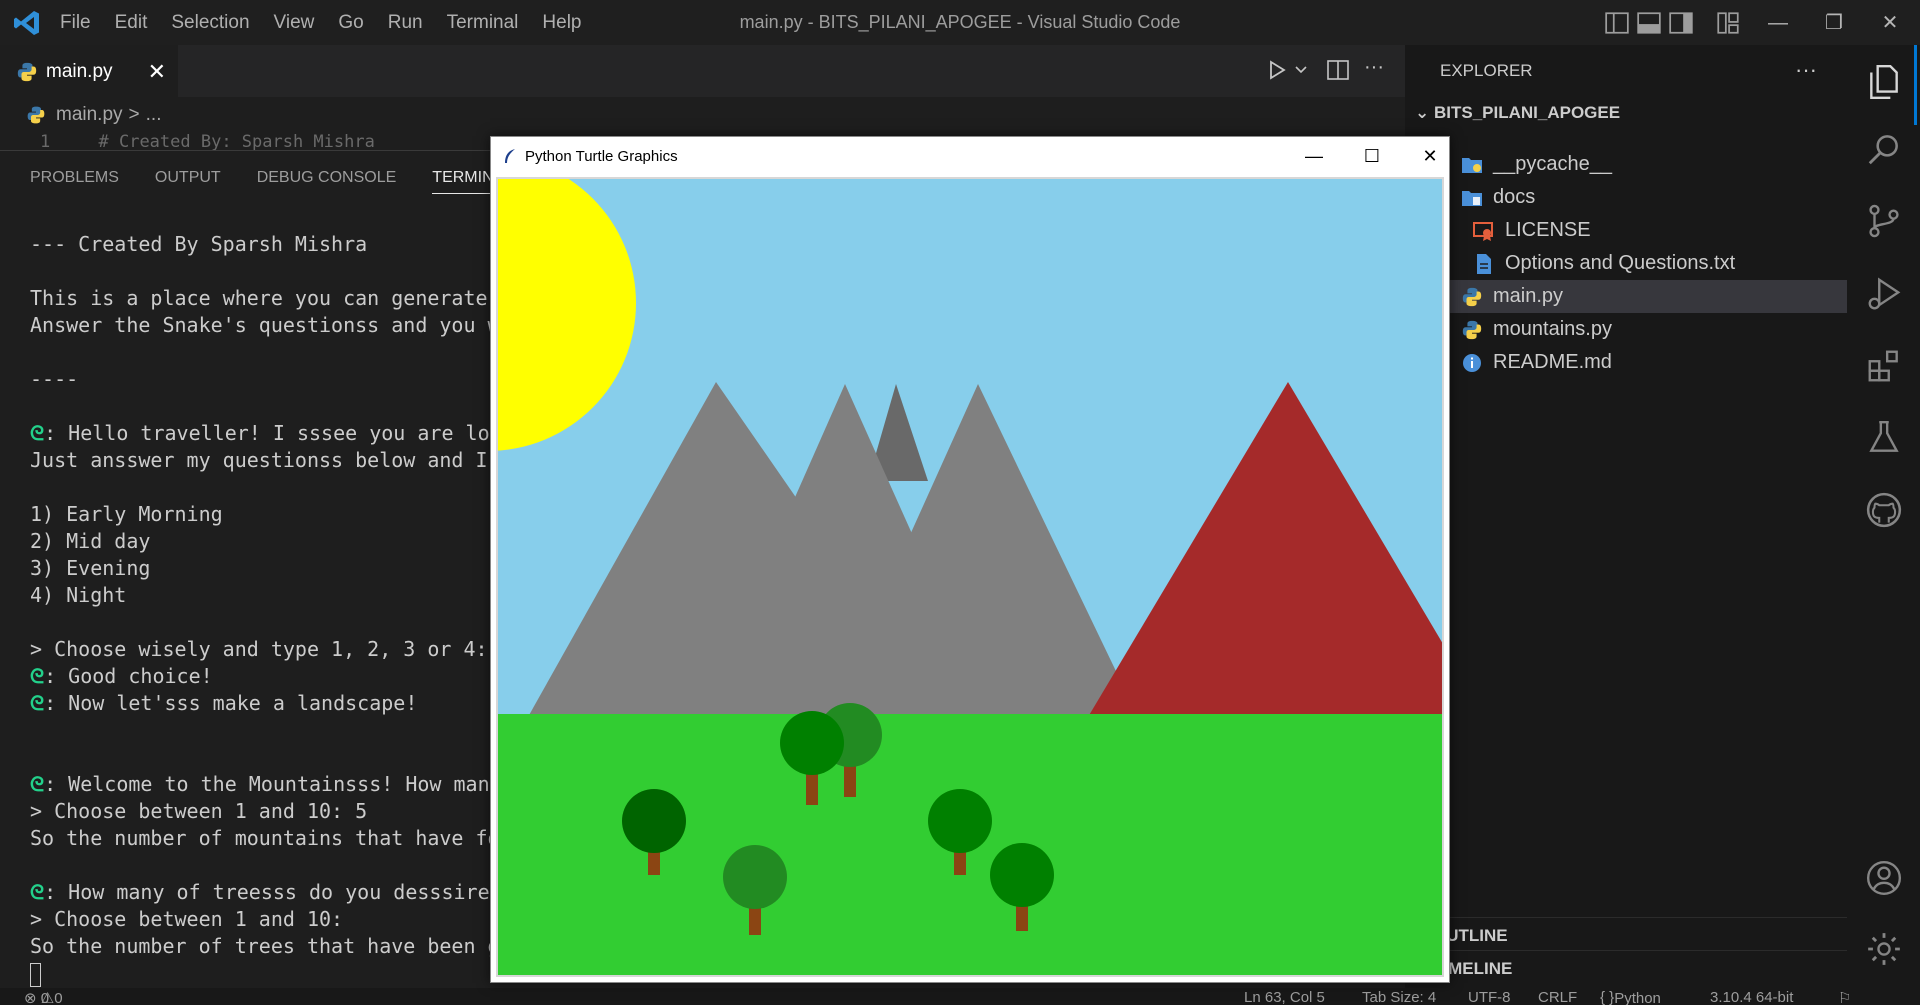 The width and height of the screenshot is (1920, 1005). Describe the element at coordinates (1338, 70) in the screenshot. I see `split-editor-icon` at that location.